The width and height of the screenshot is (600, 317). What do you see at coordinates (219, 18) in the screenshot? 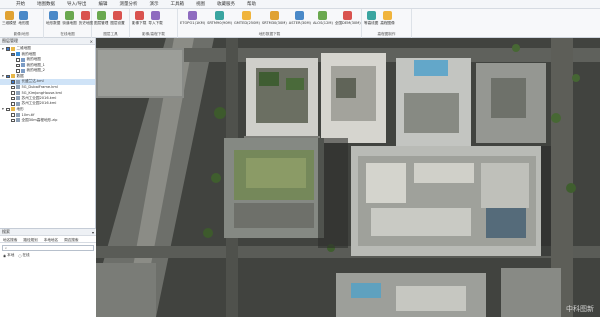
I see `ribbon-button: SRTM90(90M)` at bounding box center [219, 18].